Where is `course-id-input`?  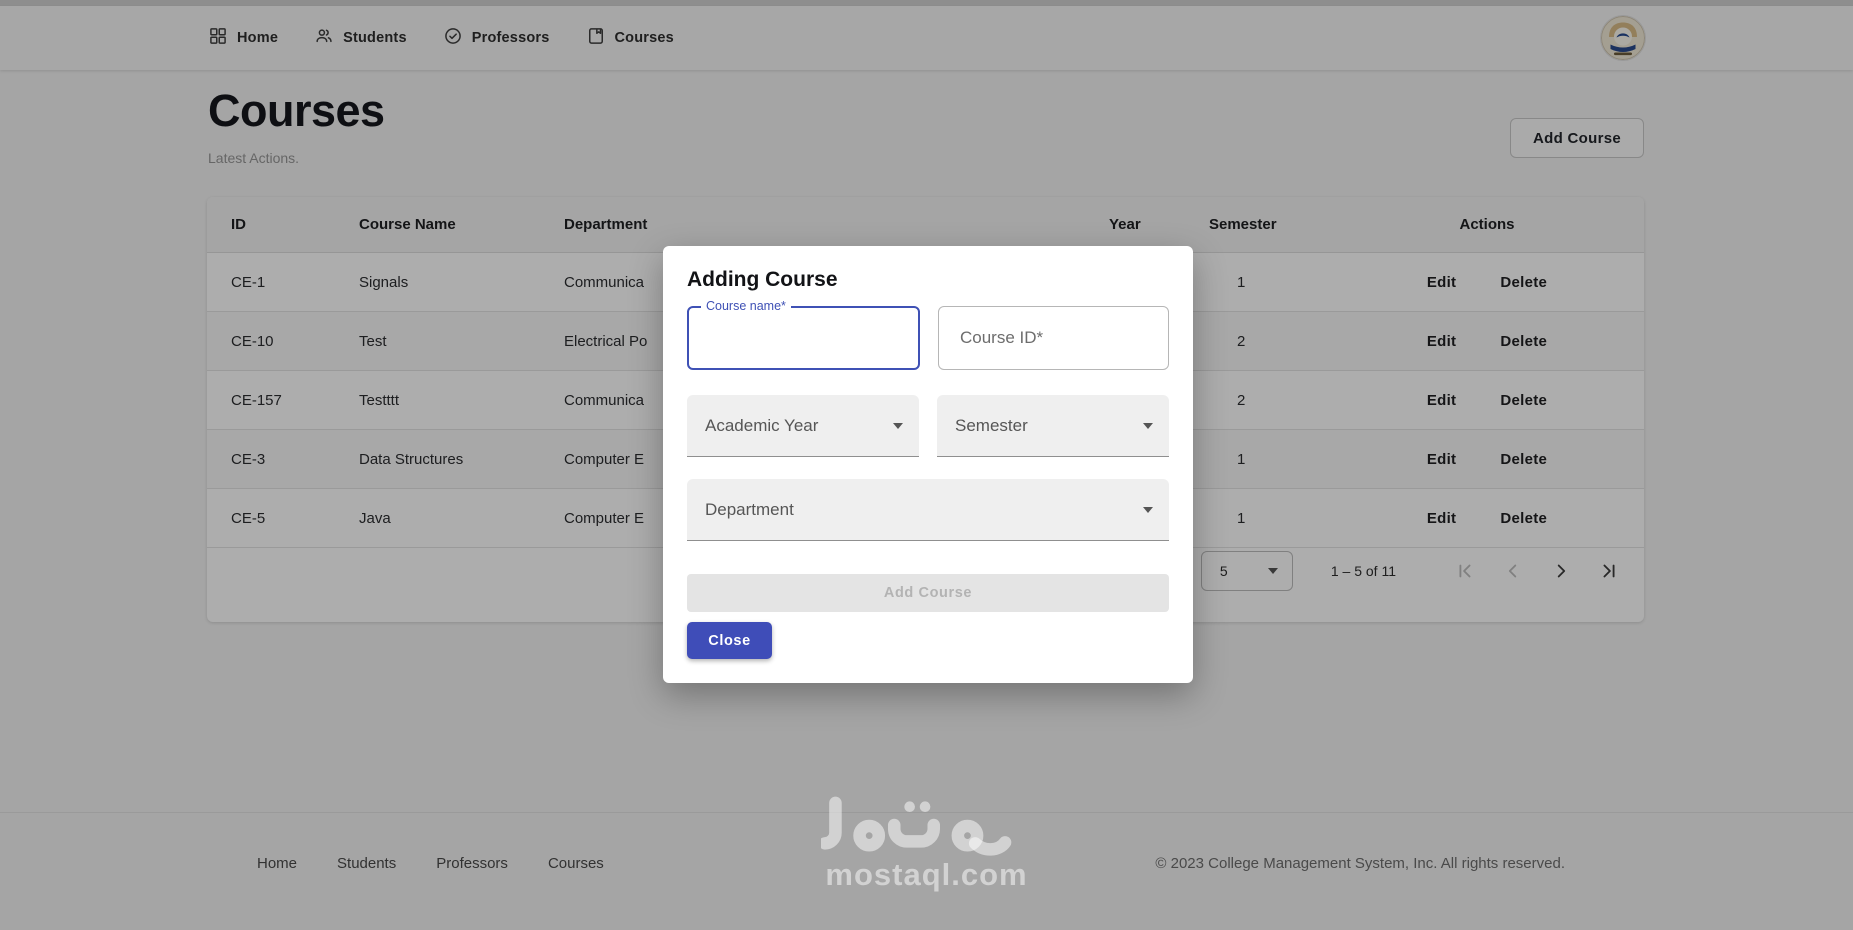
course-id-input is located at coordinates (1053, 338).